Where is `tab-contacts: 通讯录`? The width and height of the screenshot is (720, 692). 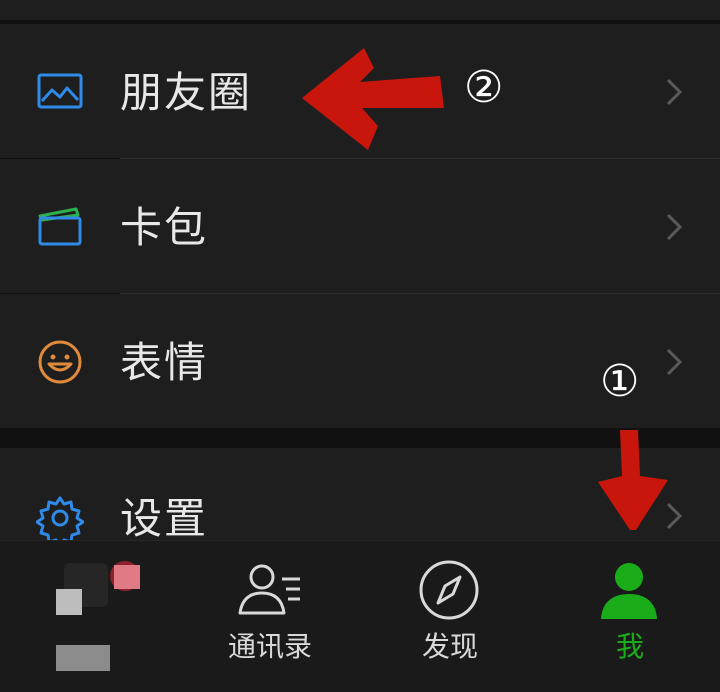 tab-contacts: 通讯录 is located at coordinates (270, 616).